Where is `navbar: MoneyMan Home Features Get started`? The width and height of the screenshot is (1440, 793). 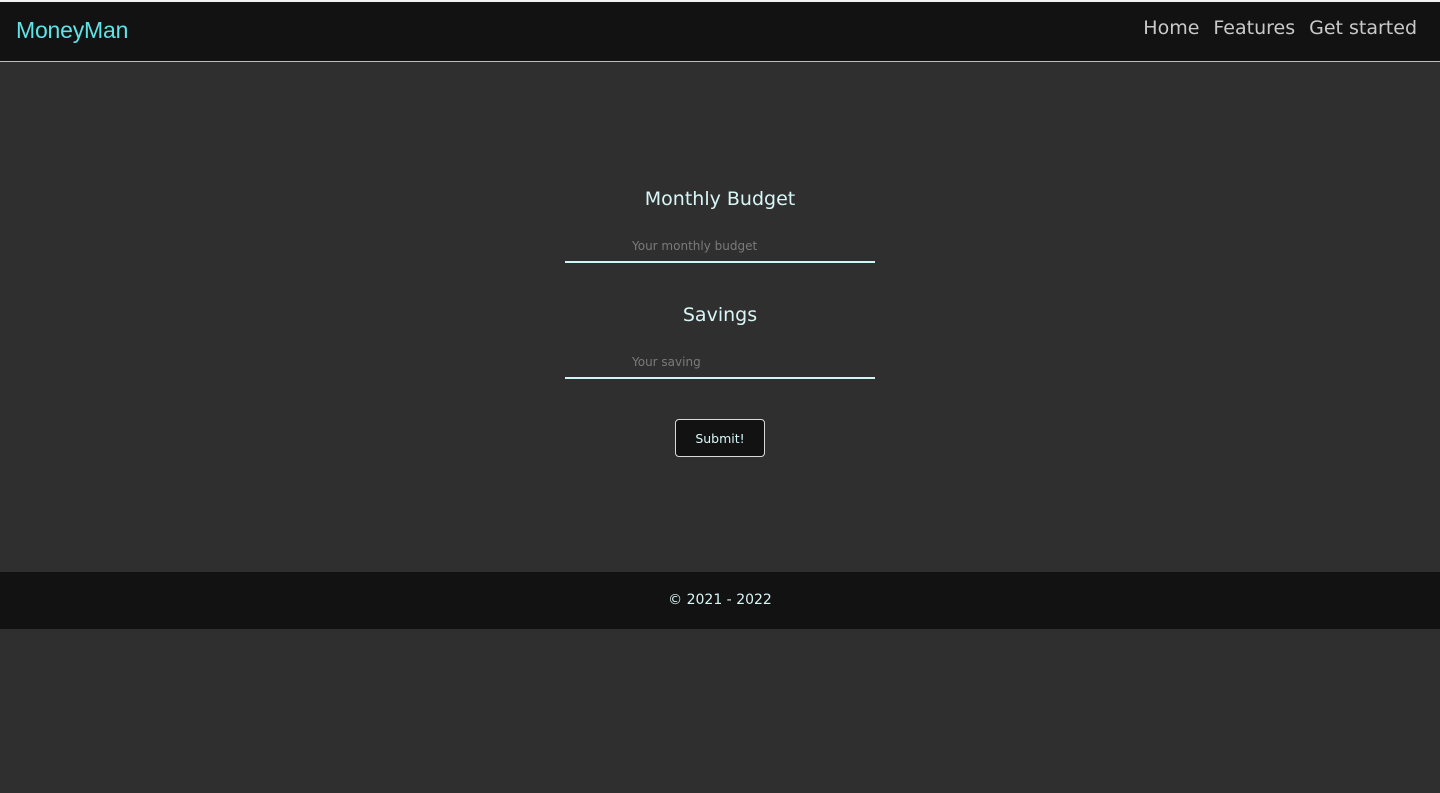 navbar: MoneyMan Home Features Get started is located at coordinates (720, 31).